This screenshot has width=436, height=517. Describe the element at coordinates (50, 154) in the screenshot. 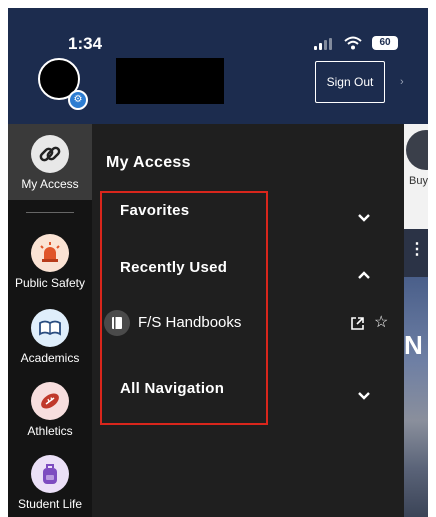

I see `link-icon` at that location.